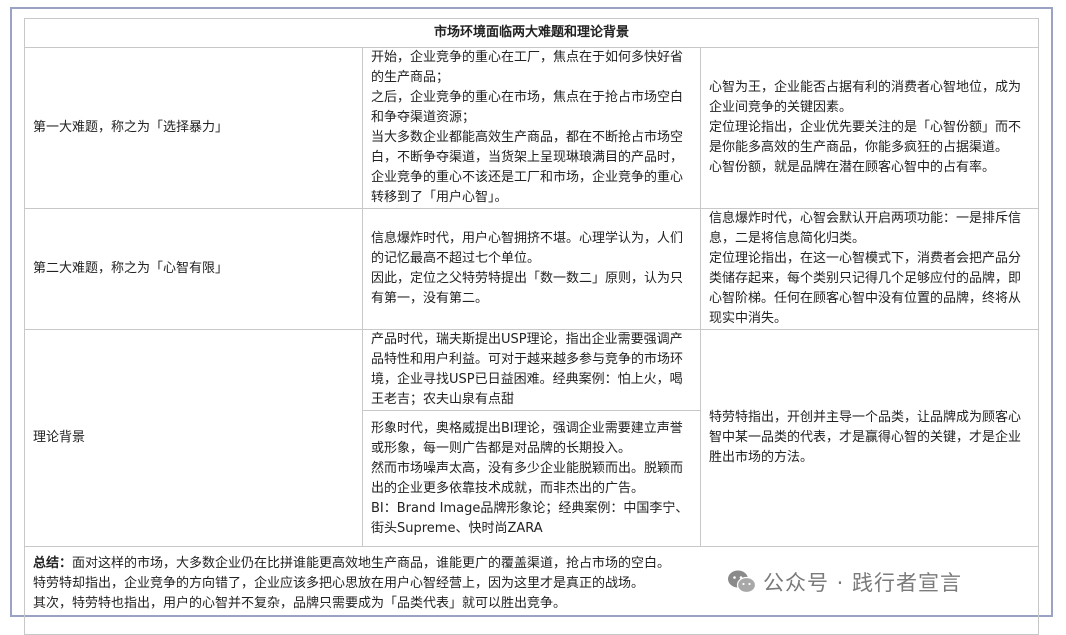 The width and height of the screenshot is (1066, 635). I want to click on row1-middle-p1: 开始，企业竞争的重心在工厂，焦点在于如何多快好省的生产商品；, so click(527, 67).